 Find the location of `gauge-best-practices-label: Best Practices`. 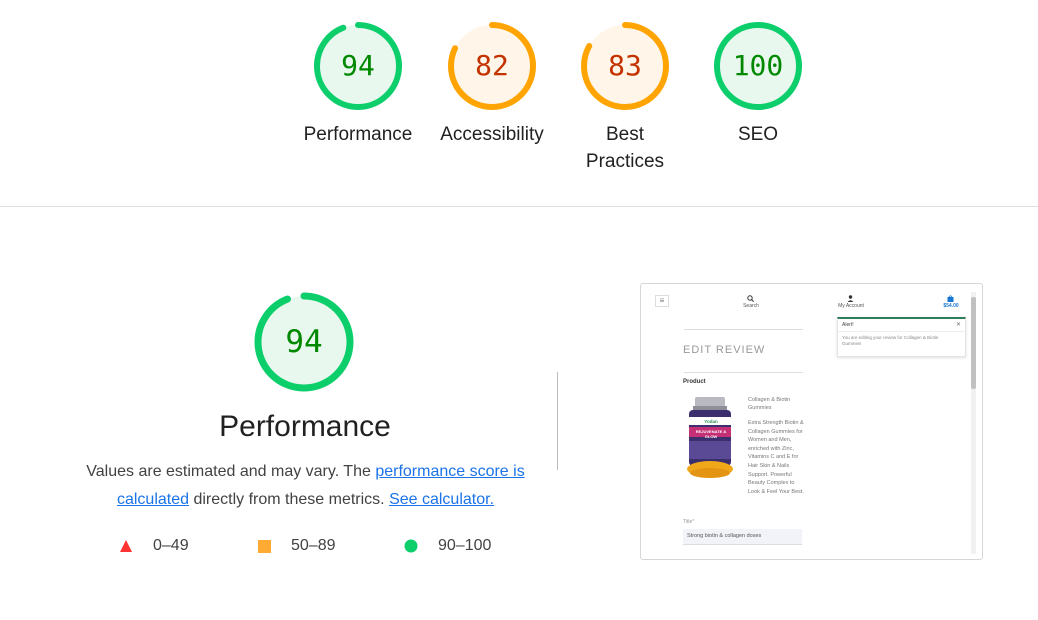

gauge-best-practices-label: Best Practices is located at coordinates (625, 148).